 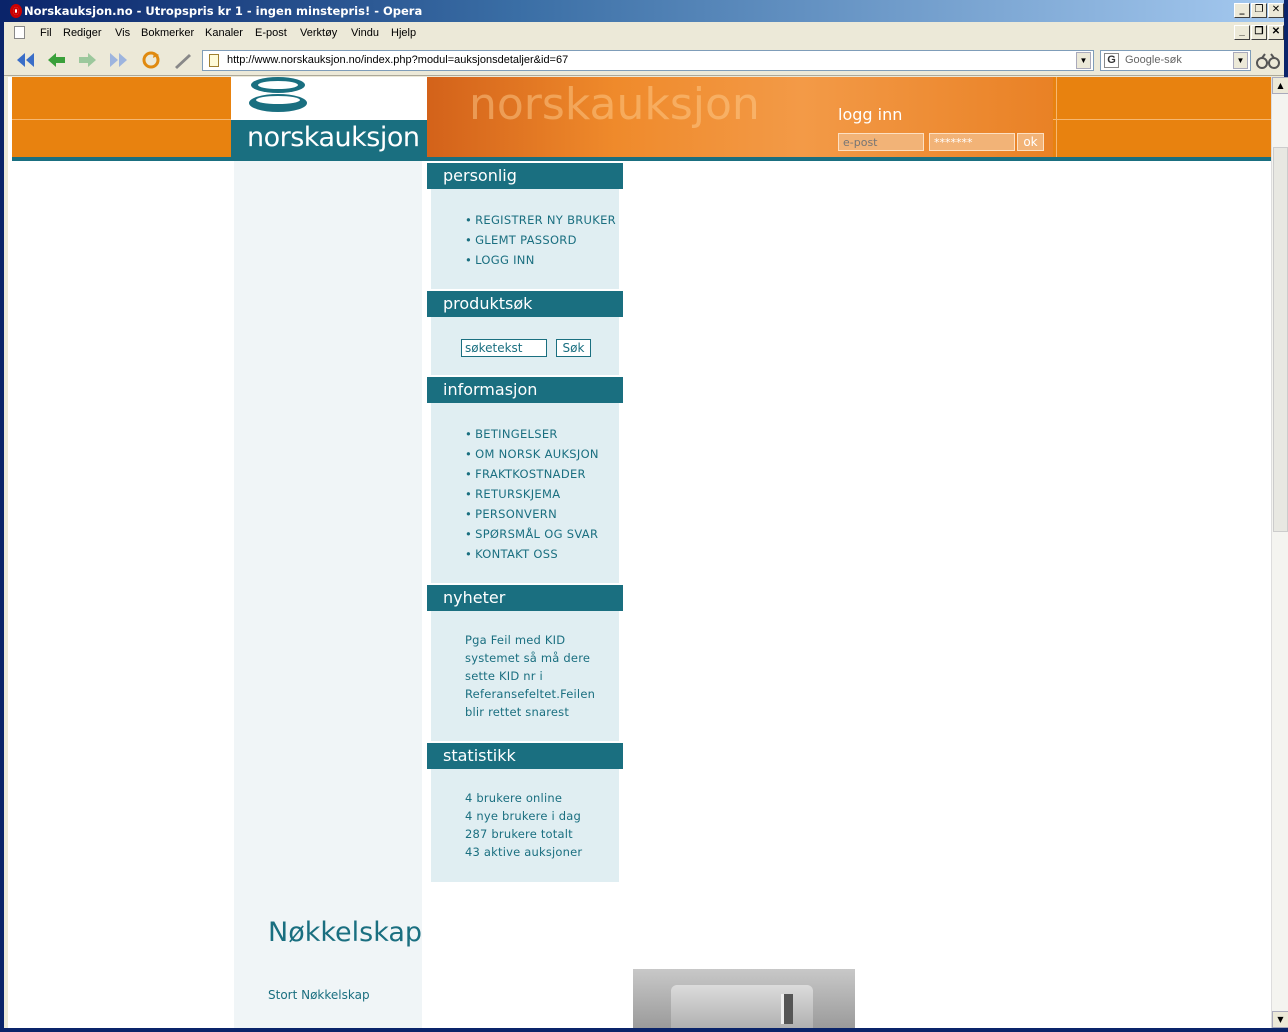 I want to click on email-input, so click(x=881, y=142).